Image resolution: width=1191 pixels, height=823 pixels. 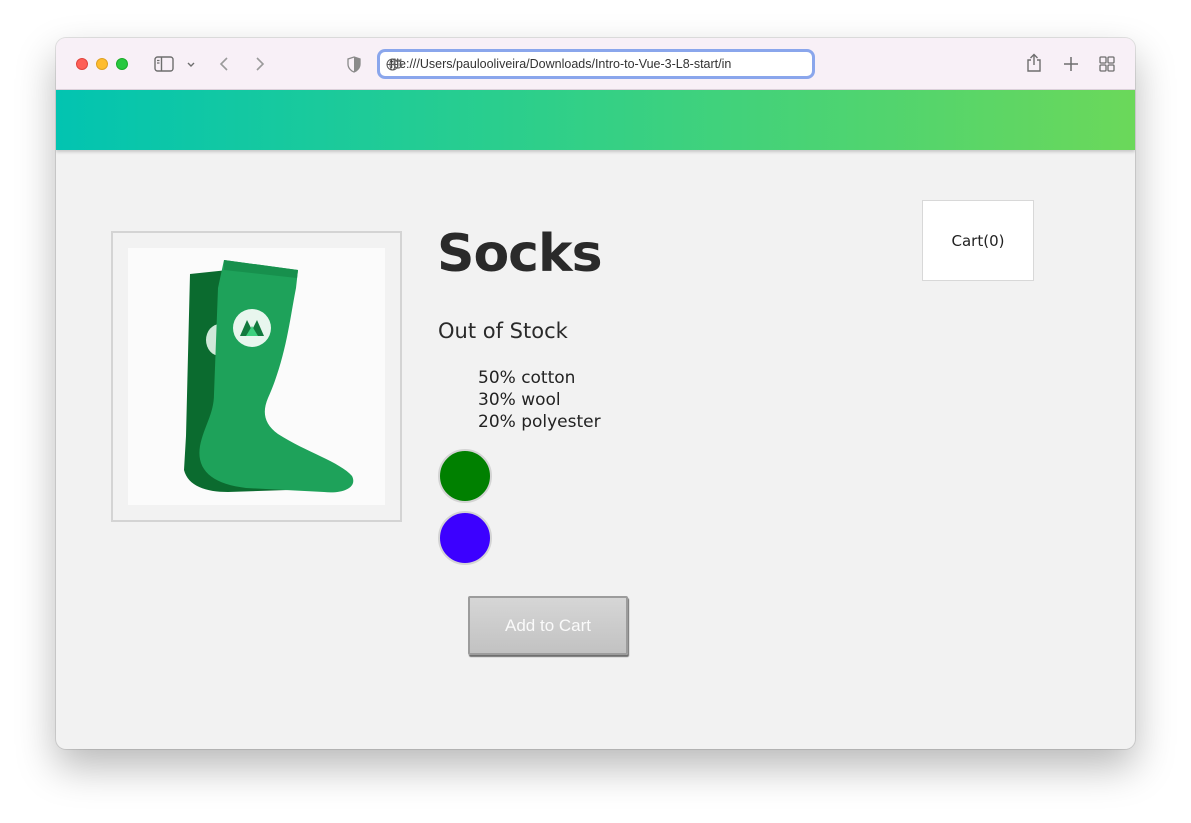 I want to click on cart-counter: Cart(0), so click(x=978, y=240).